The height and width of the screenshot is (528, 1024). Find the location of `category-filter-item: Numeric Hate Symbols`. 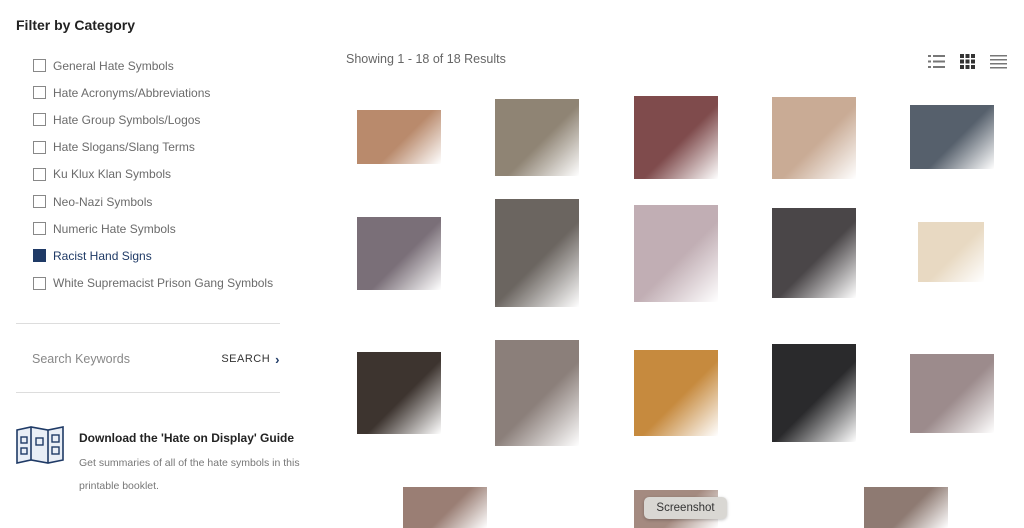

category-filter-item: Numeric Hate Symbols is located at coordinates (153, 228).